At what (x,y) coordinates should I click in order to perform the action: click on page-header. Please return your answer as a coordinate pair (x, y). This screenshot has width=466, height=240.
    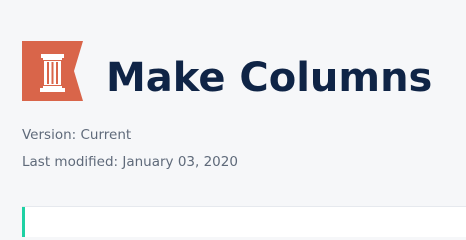
    Looking at the image, I should click on (52, 71).